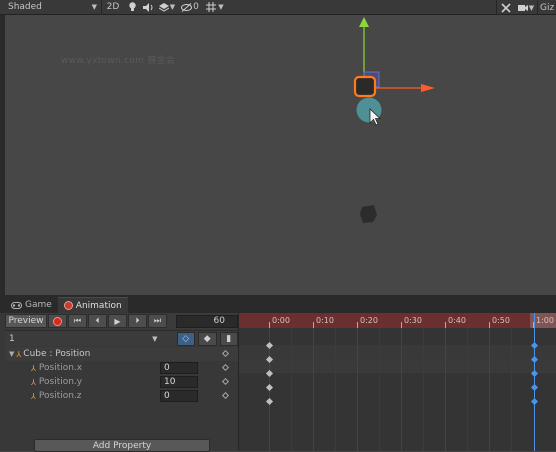  I want to click on record-icon, so click(57, 321).